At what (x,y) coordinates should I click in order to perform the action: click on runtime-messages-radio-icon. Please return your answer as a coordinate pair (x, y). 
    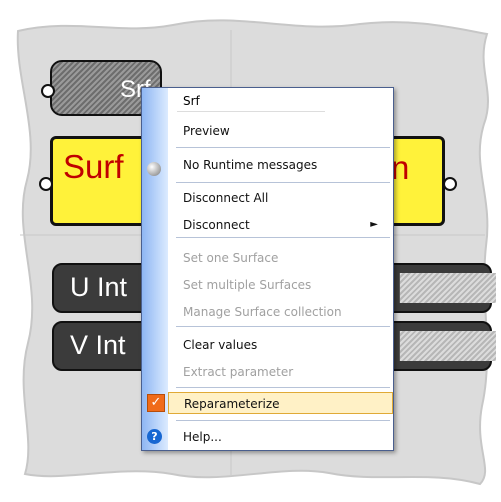
    Looking at the image, I should click on (154, 169).